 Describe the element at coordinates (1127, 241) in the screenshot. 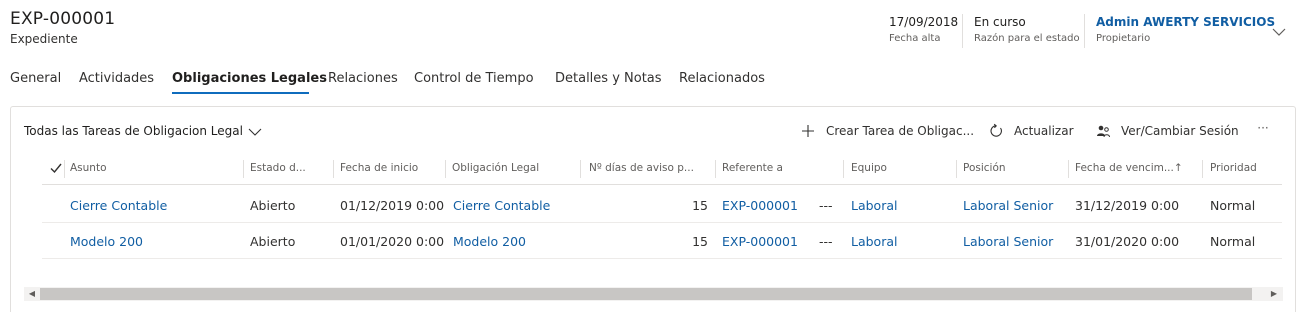

I see `cell-fecha-vencimiento: 31/01/2020 0:00` at that location.